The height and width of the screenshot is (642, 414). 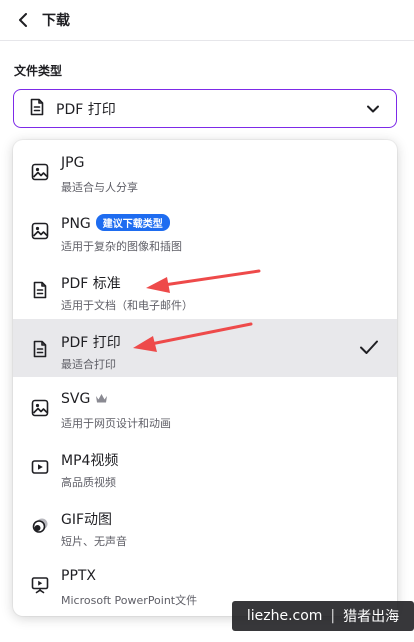 What do you see at coordinates (88, 364) in the screenshot?
I see `menu-item-desc: 最适合打印` at bounding box center [88, 364].